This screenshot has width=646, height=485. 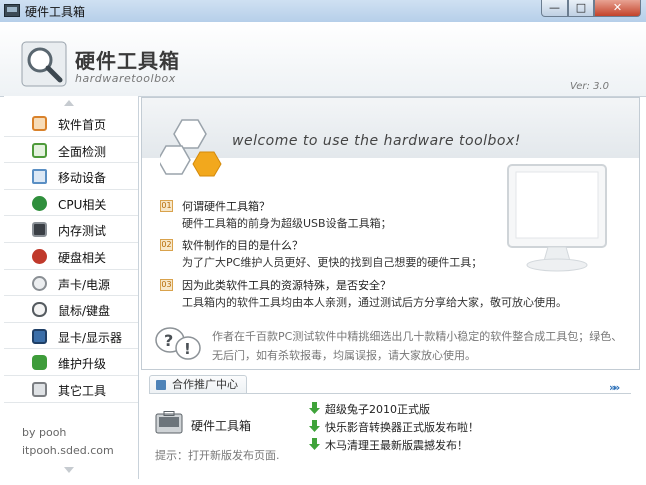 What do you see at coordinates (39, 177) in the screenshot?
I see `usb-device-icon` at bounding box center [39, 177].